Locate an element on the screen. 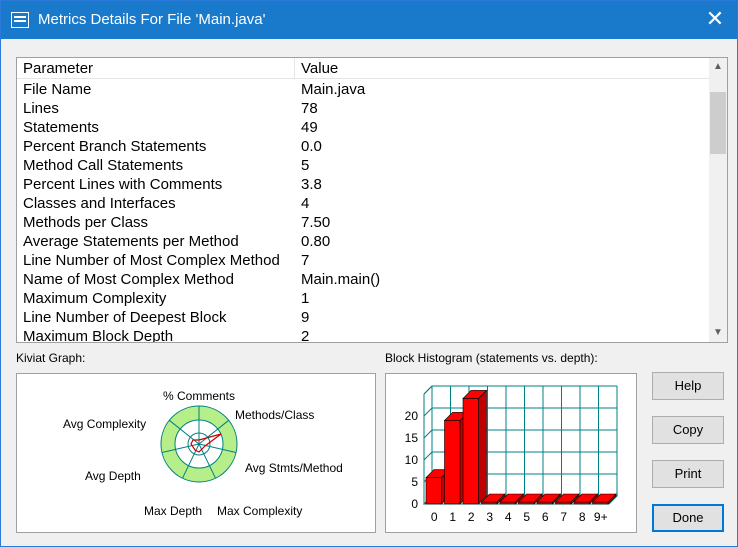  table-row: Lines 78 is located at coordinates (363, 108).